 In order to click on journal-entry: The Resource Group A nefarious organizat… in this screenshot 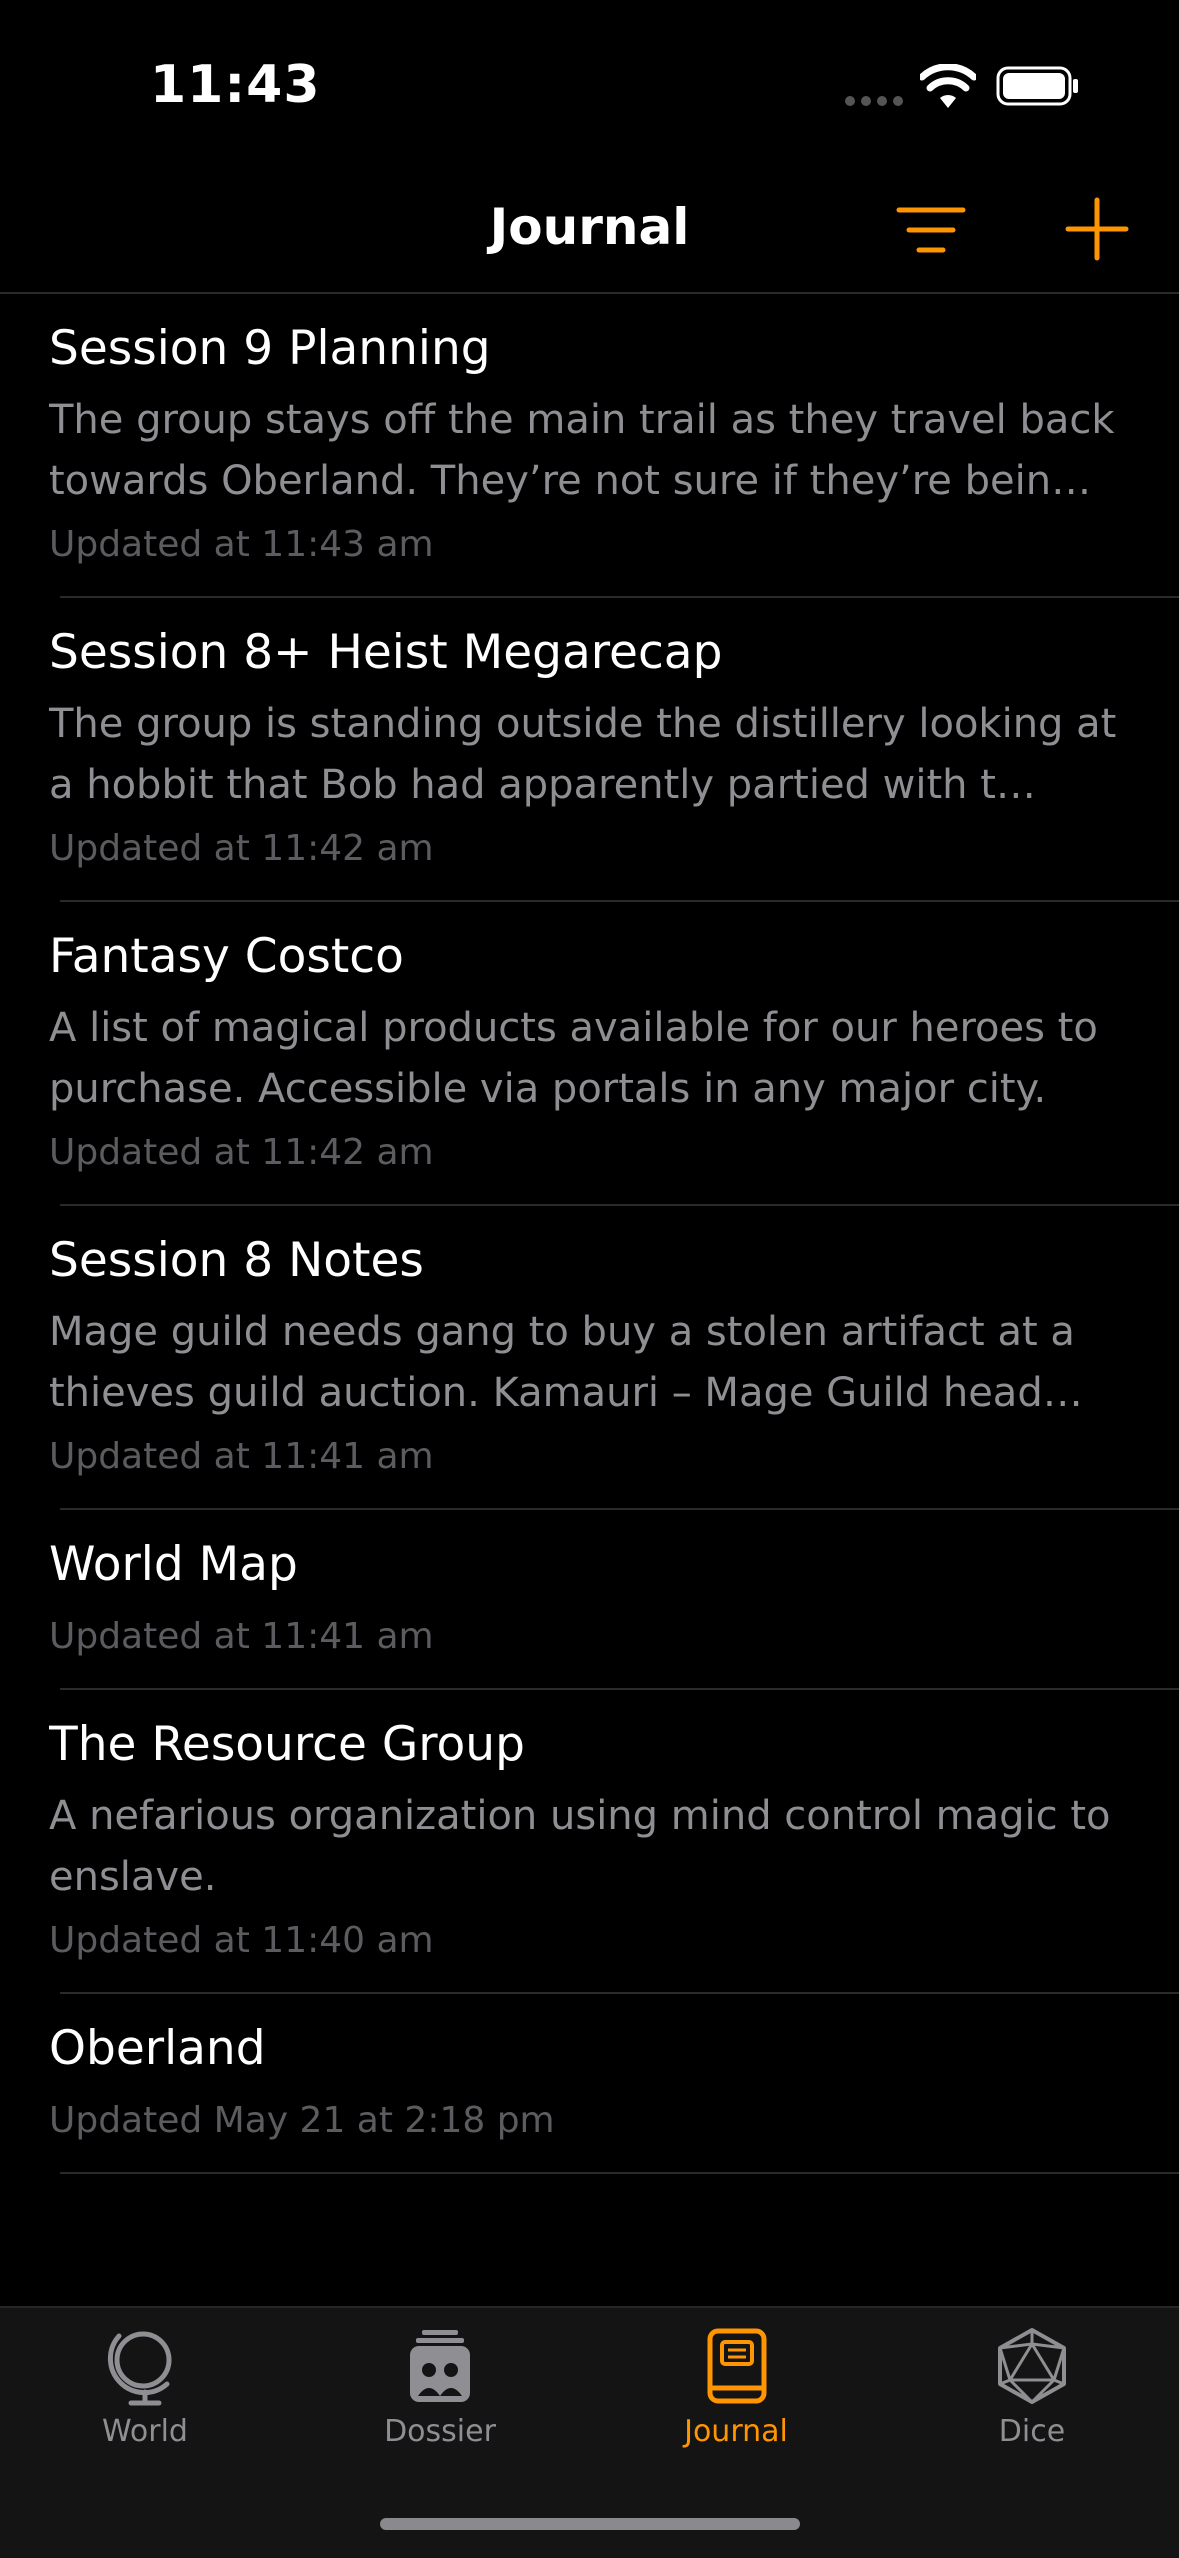, I will do `click(614, 1842)`.